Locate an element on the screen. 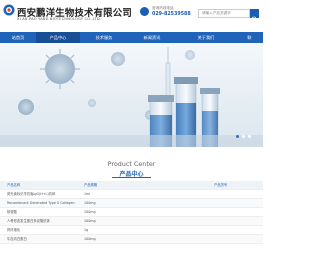 Image resolution: width=320 pixels, height=258 pixels. header-spec: 产品规格 is located at coordinates (91, 185).